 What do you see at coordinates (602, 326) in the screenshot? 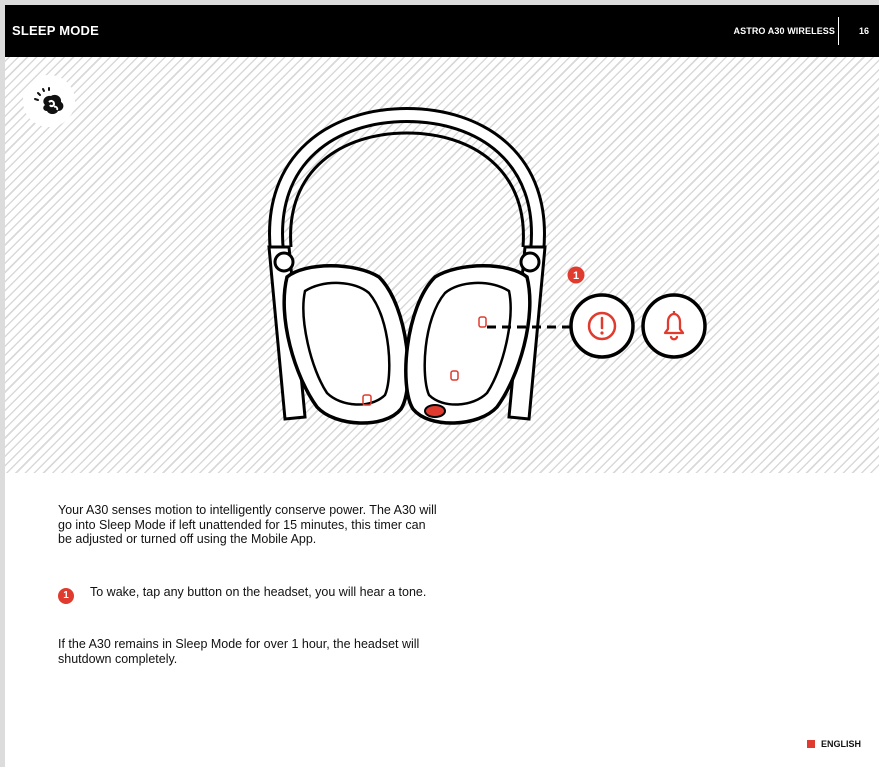
I see `exclamation-circle-icon` at bounding box center [602, 326].